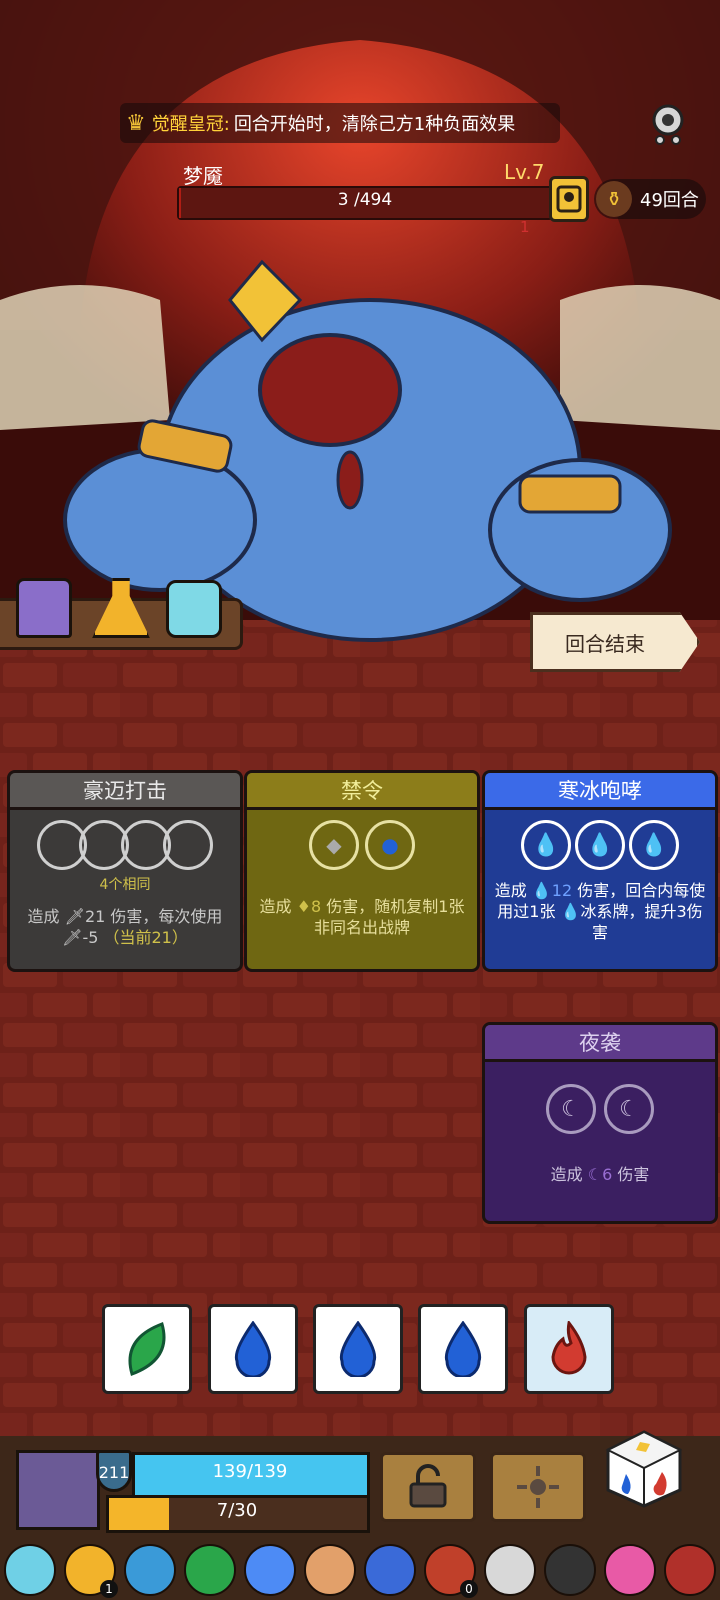 This screenshot has height=1600, width=720. I want to click on dice-slot-group: ◆ ●, so click(362, 845).